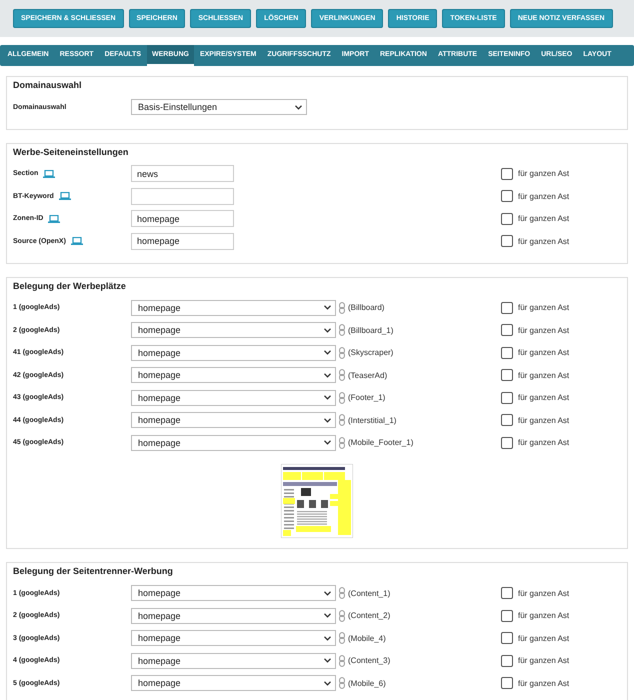 This screenshot has height=700, width=634. Describe the element at coordinates (369, 593) in the screenshot. I see `slot-name: (Content_1)` at that location.